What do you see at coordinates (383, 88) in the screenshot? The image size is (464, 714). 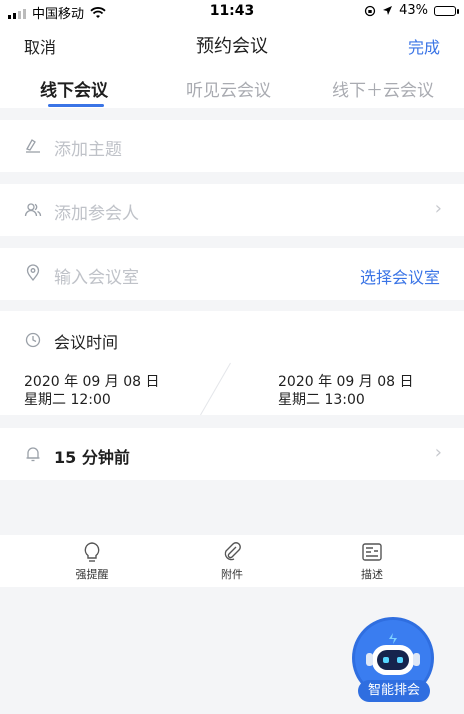 I see `tab-hybrid-meeting: 线下＋云会议` at bounding box center [383, 88].